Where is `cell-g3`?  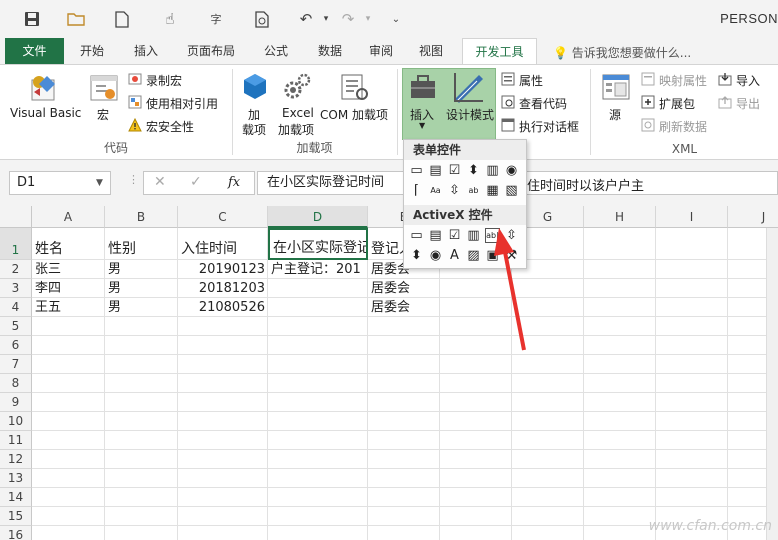
cell-g3 is located at coordinates (548, 288).